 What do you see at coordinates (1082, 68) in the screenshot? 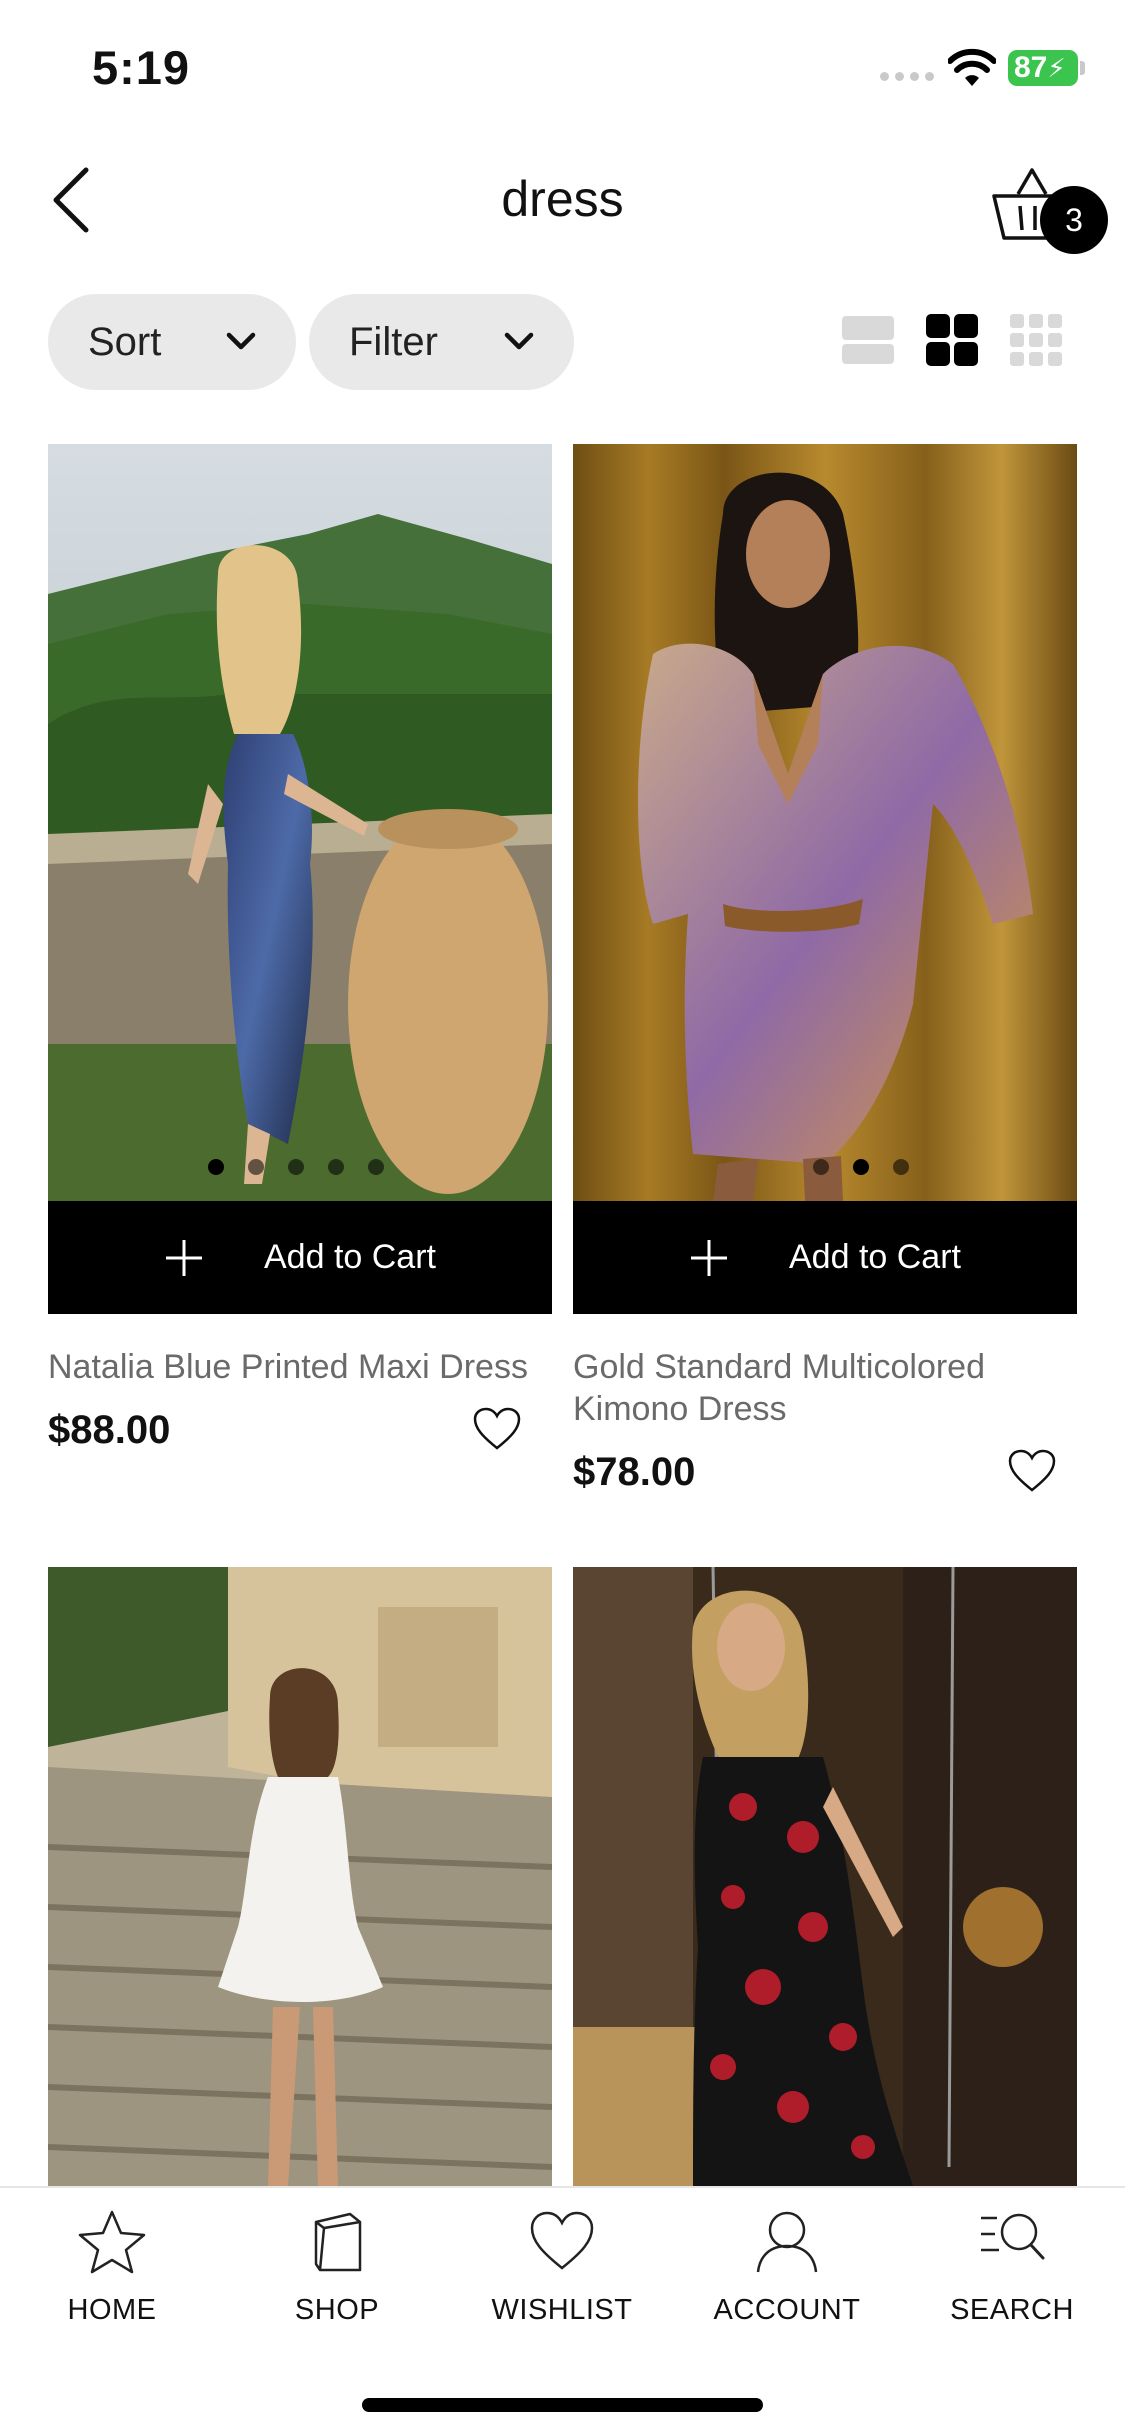
I see `battery-nub` at bounding box center [1082, 68].